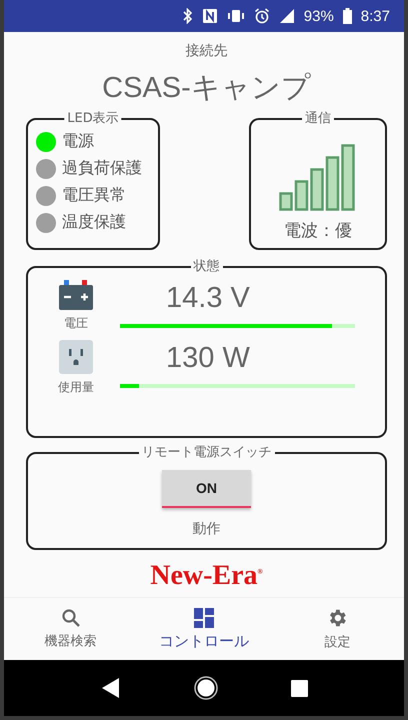  I want to click on home-icon, so click(206, 688).